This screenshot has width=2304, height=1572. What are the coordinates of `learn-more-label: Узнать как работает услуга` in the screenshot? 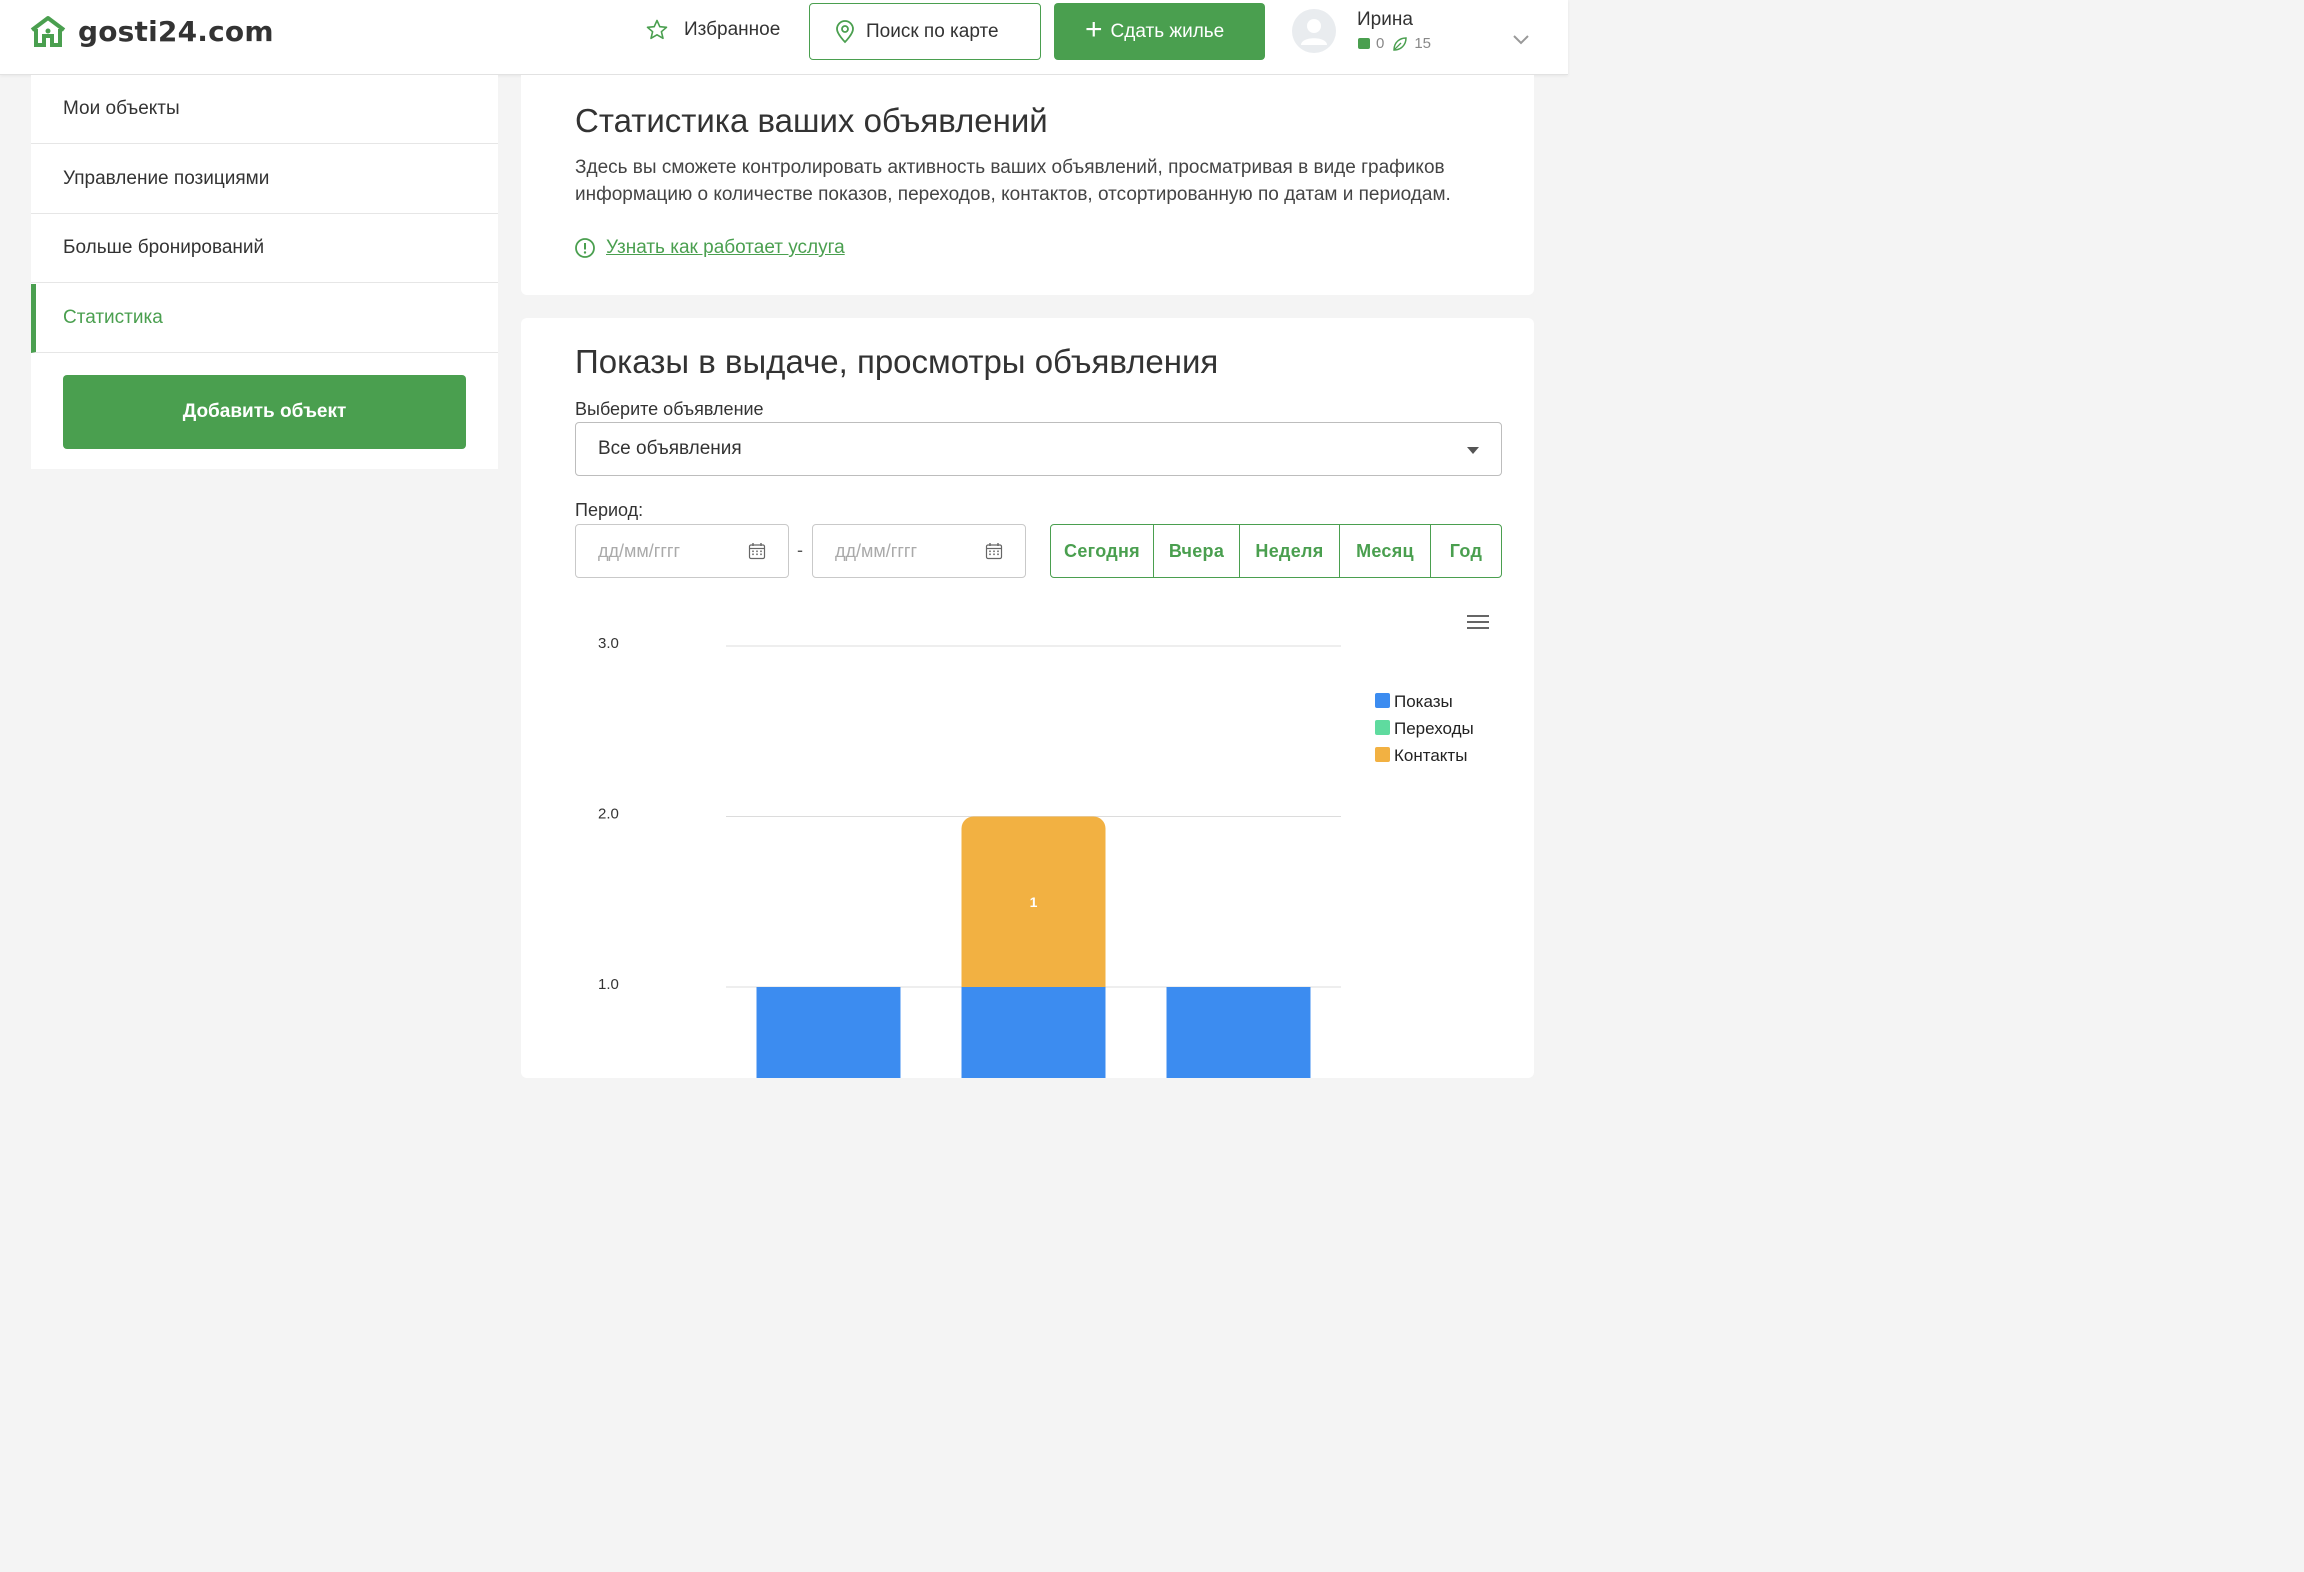 It's located at (725, 247).